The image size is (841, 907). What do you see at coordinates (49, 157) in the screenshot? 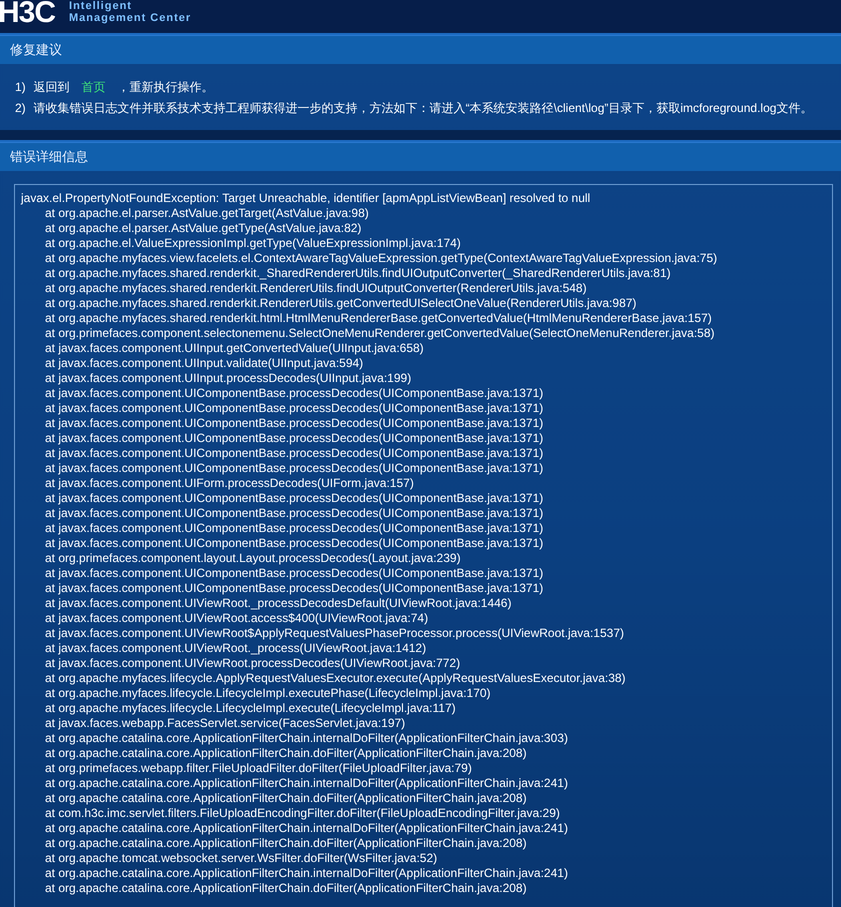
I see `section-title: 错误详细信息` at bounding box center [49, 157].